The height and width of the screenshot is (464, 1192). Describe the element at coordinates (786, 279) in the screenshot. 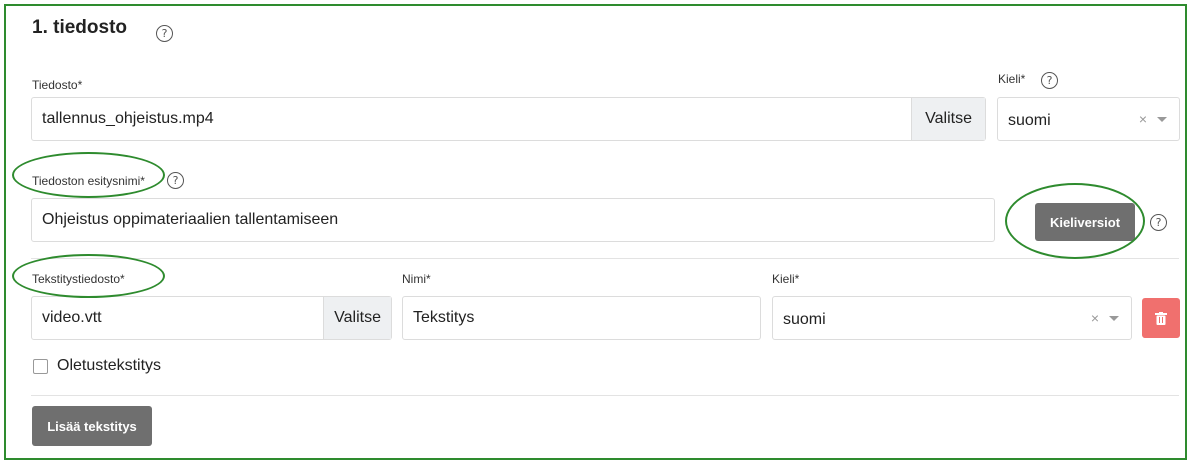

I see `subtitle-language-label: Kieli*` at that location.